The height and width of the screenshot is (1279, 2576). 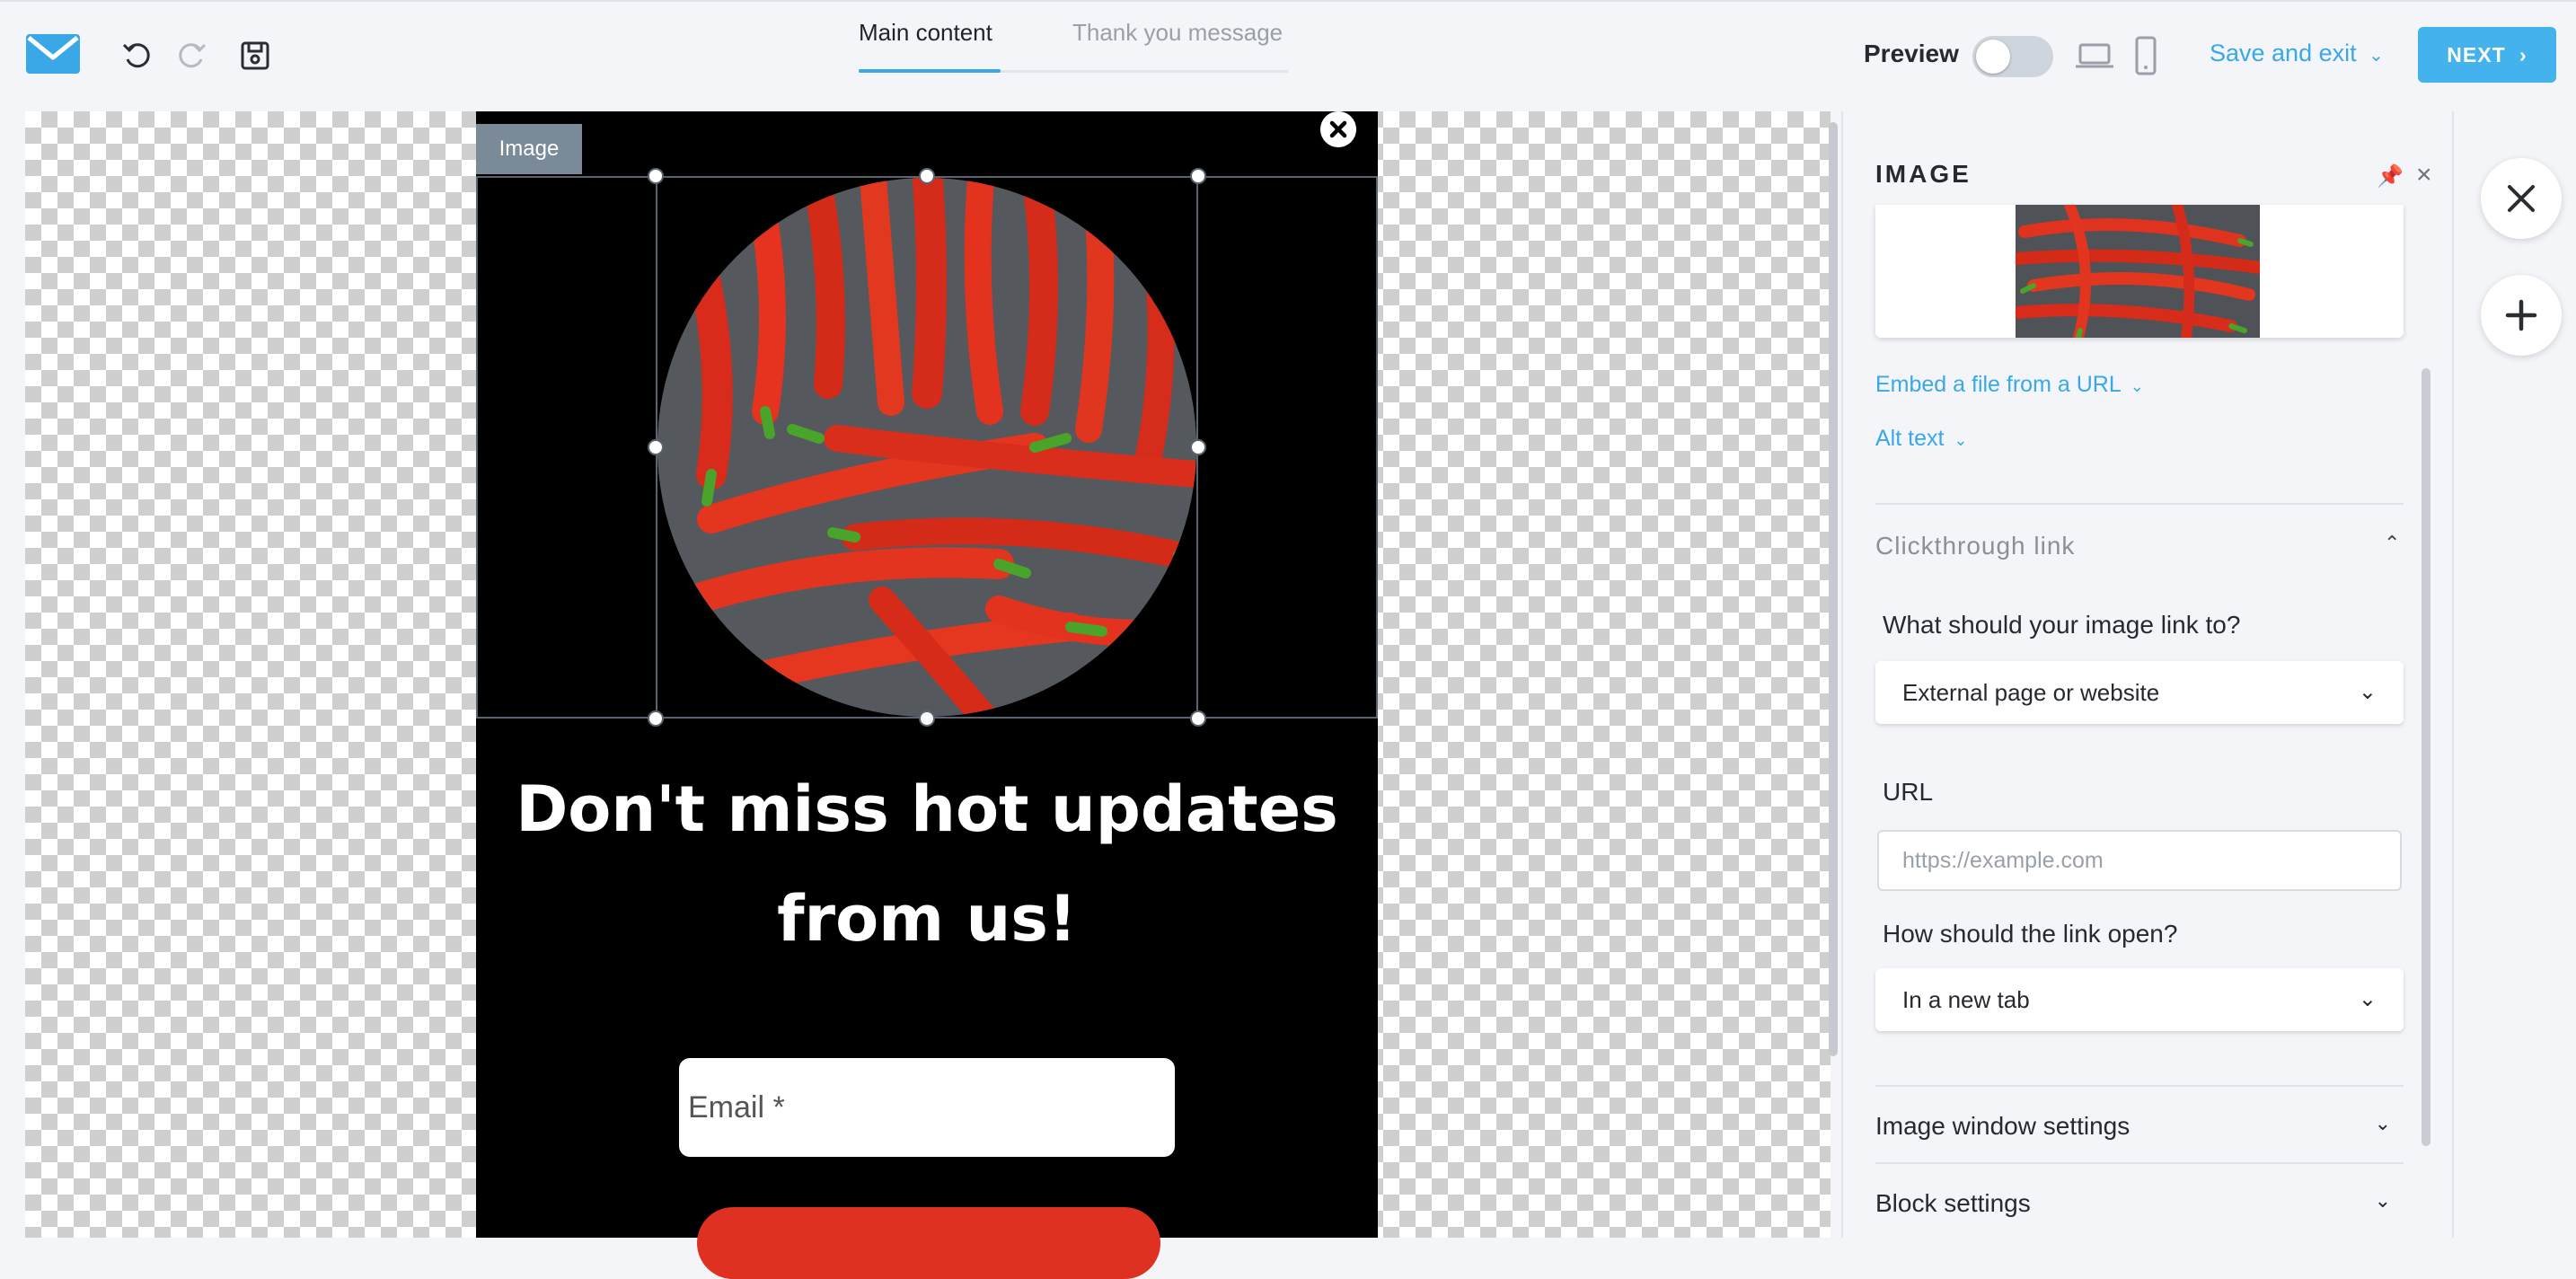 I want to click on clickthrough-section-header: Clickthrough link, so click(x=1975, y=546).